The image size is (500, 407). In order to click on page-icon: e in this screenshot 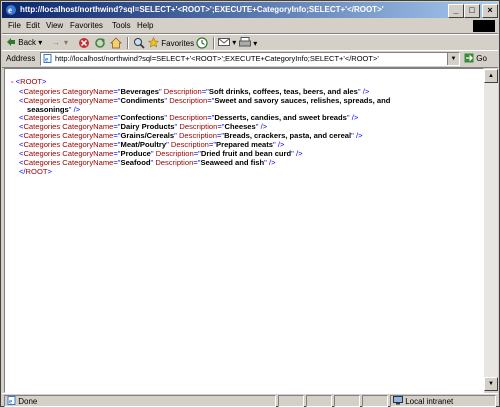, I will do `click(47, 58)`.